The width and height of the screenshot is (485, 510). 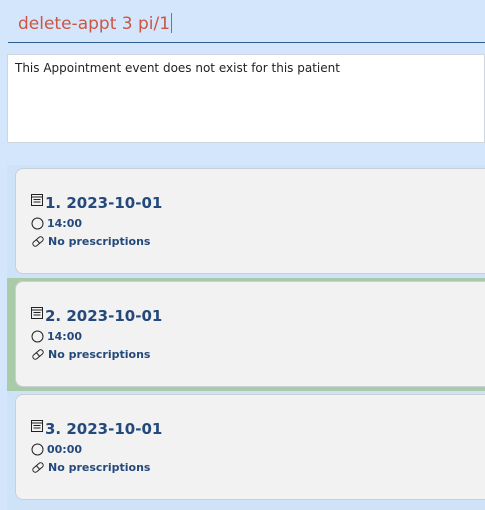 I want to click on appointment-title: 1. 2023-10-01, so click(x=96, y=202).